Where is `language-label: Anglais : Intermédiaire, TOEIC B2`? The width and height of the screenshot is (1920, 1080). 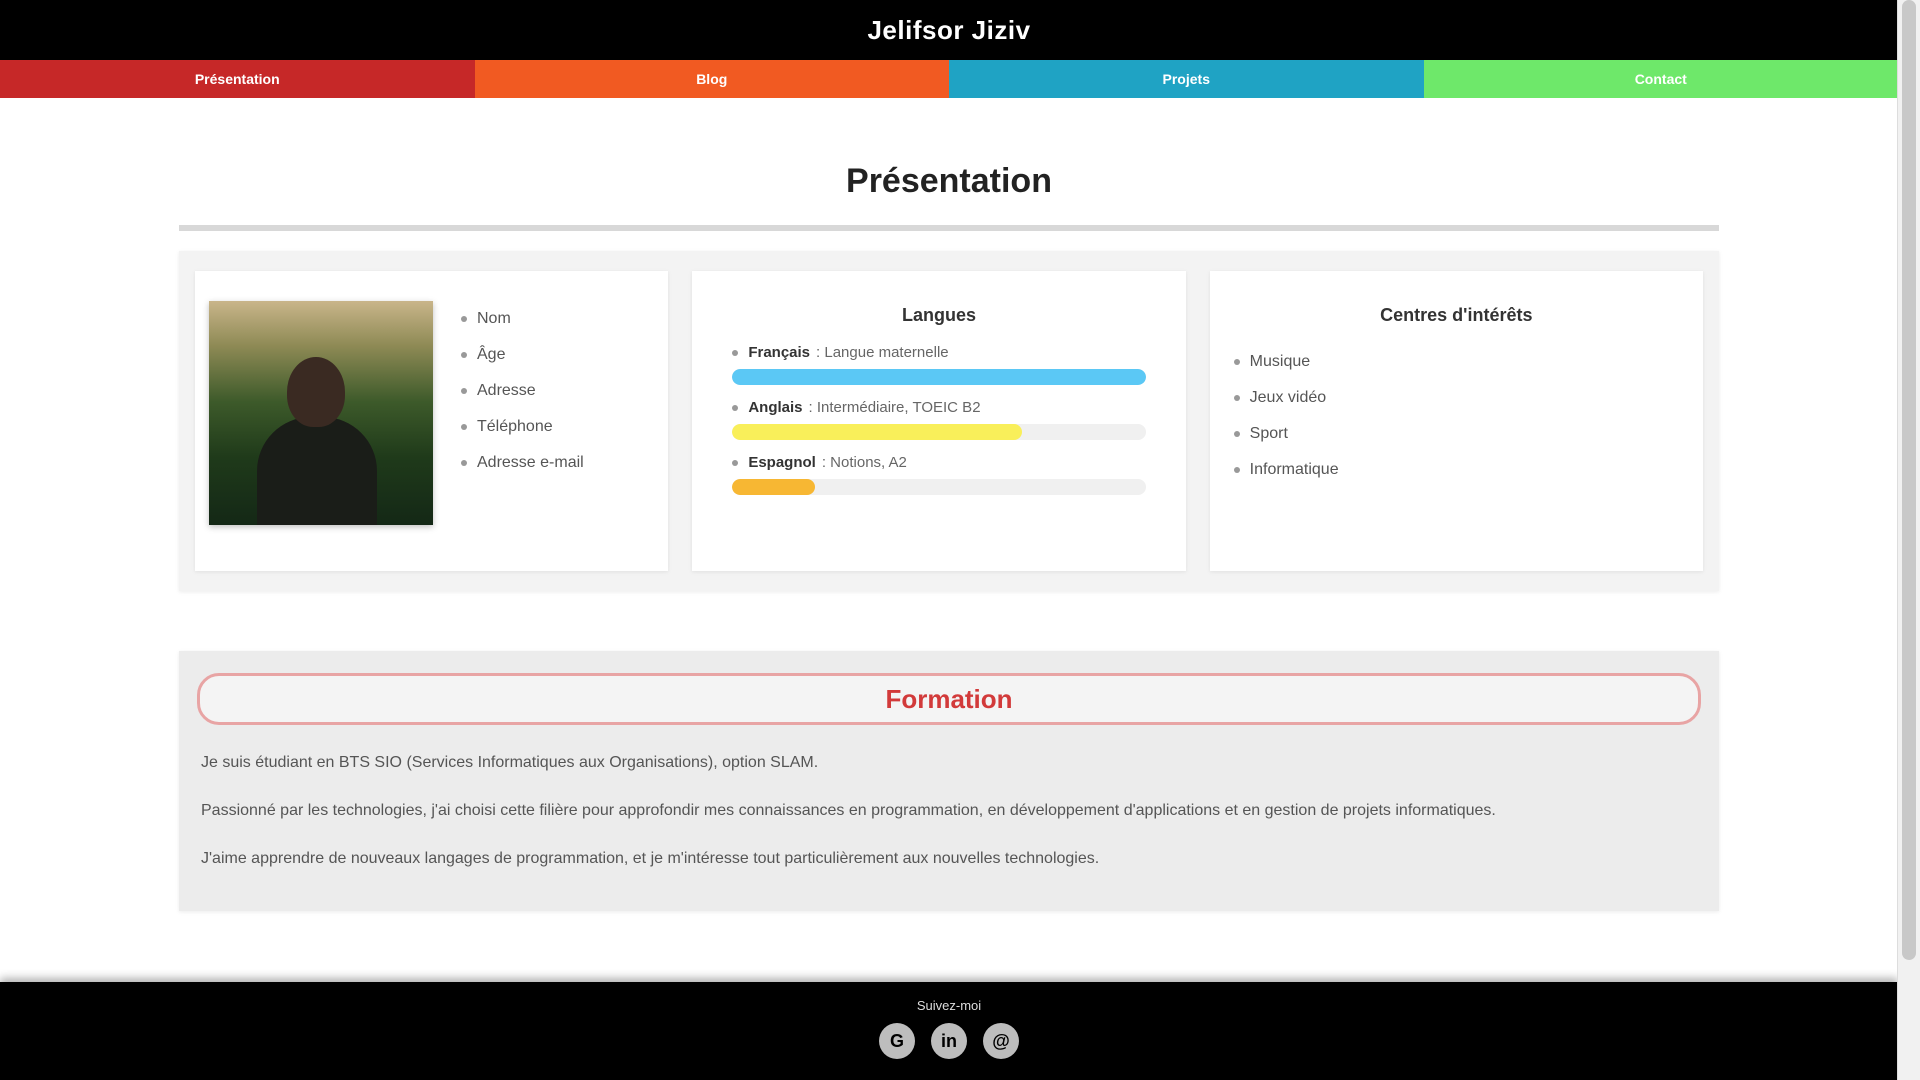 language-label: Anglais : Intermédiaire, TOEIC B2 is located at coordinates (938, 407).